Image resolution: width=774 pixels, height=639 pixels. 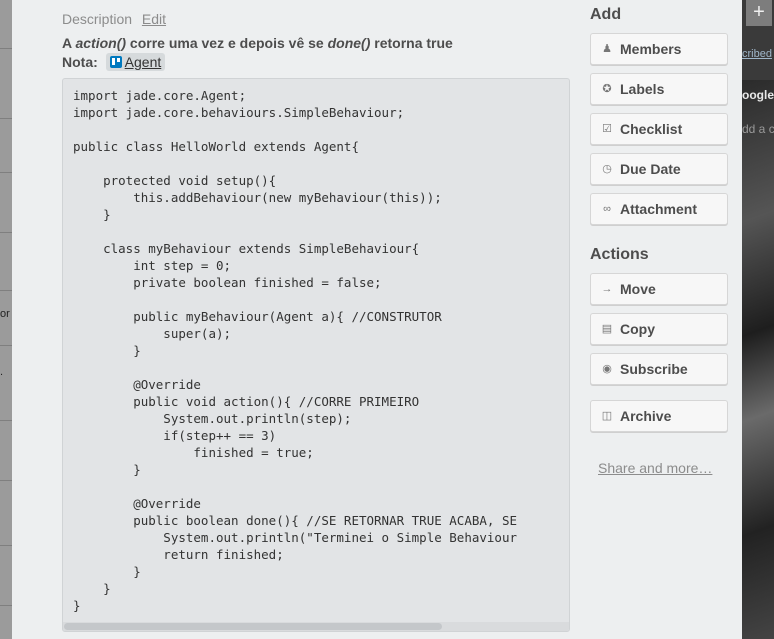 I want to click on description-text: retorna true, so click(x=411, y=43).